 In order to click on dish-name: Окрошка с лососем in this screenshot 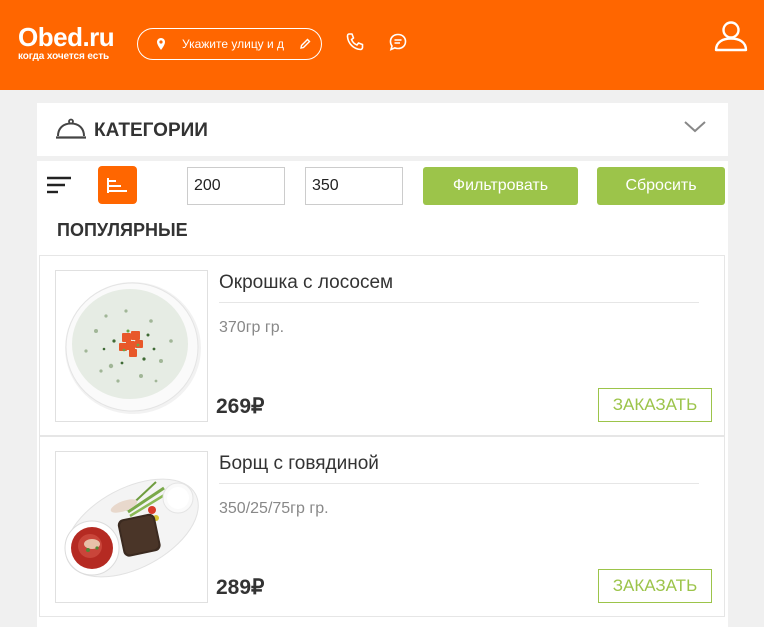, I will do `click(306, 283)`.